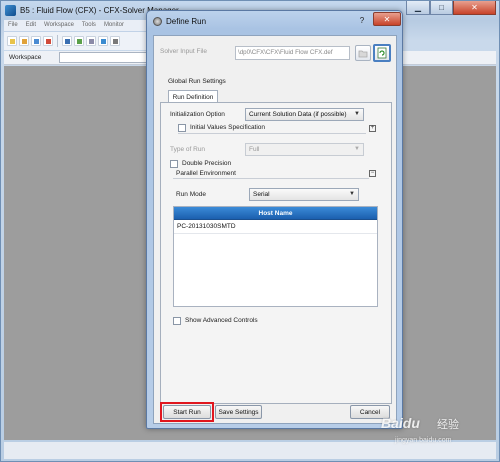 The width and height of the screenshot is (500, 462). I want to click on post-process-icon, so click(103, 41).